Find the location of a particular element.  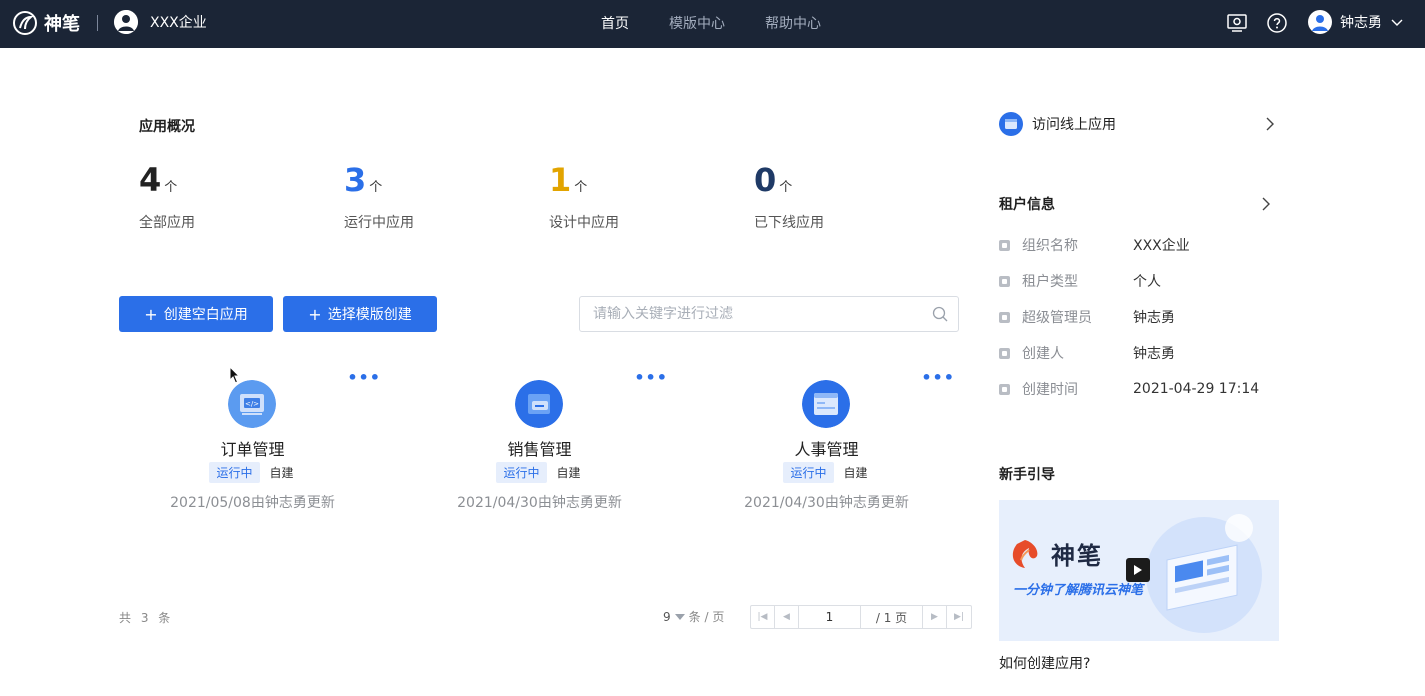

banner-brand: 神笔 is located at coordinates (1077, 556).